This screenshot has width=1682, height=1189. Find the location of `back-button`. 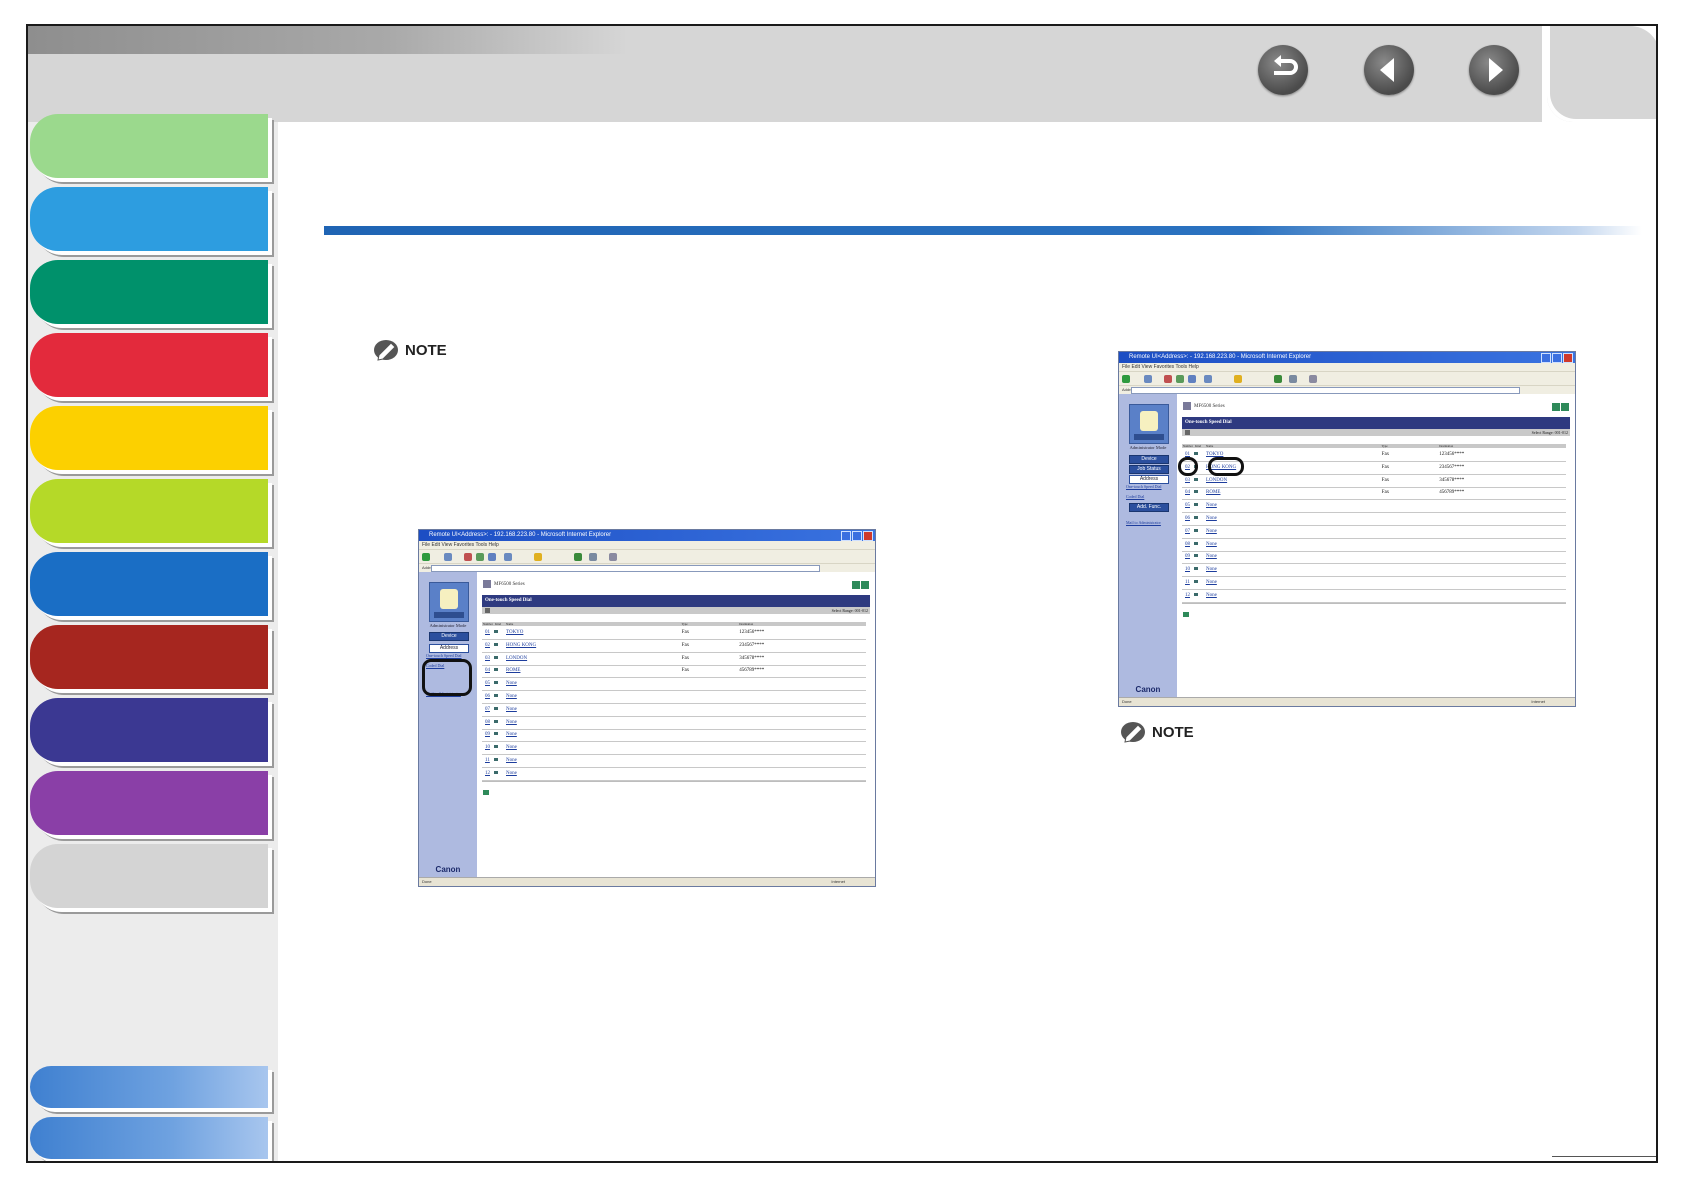

back-button is located at coordinates (1283, 70).